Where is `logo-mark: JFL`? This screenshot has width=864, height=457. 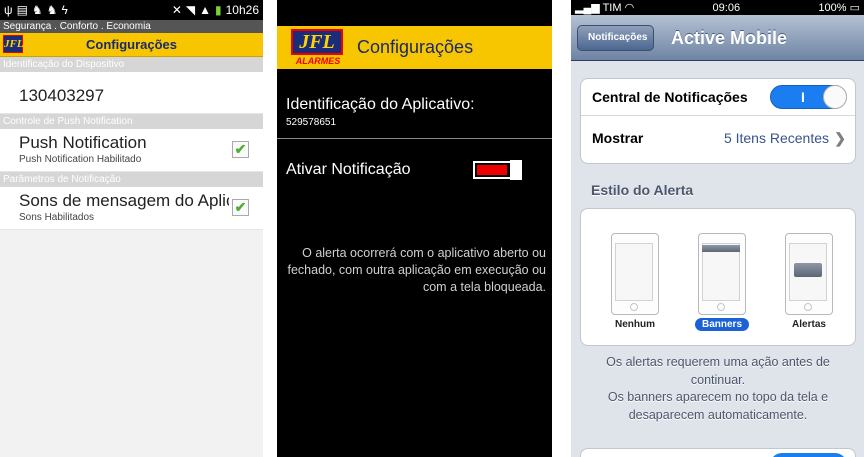 logo-mark: JFL is located at coordinates (317, 42).